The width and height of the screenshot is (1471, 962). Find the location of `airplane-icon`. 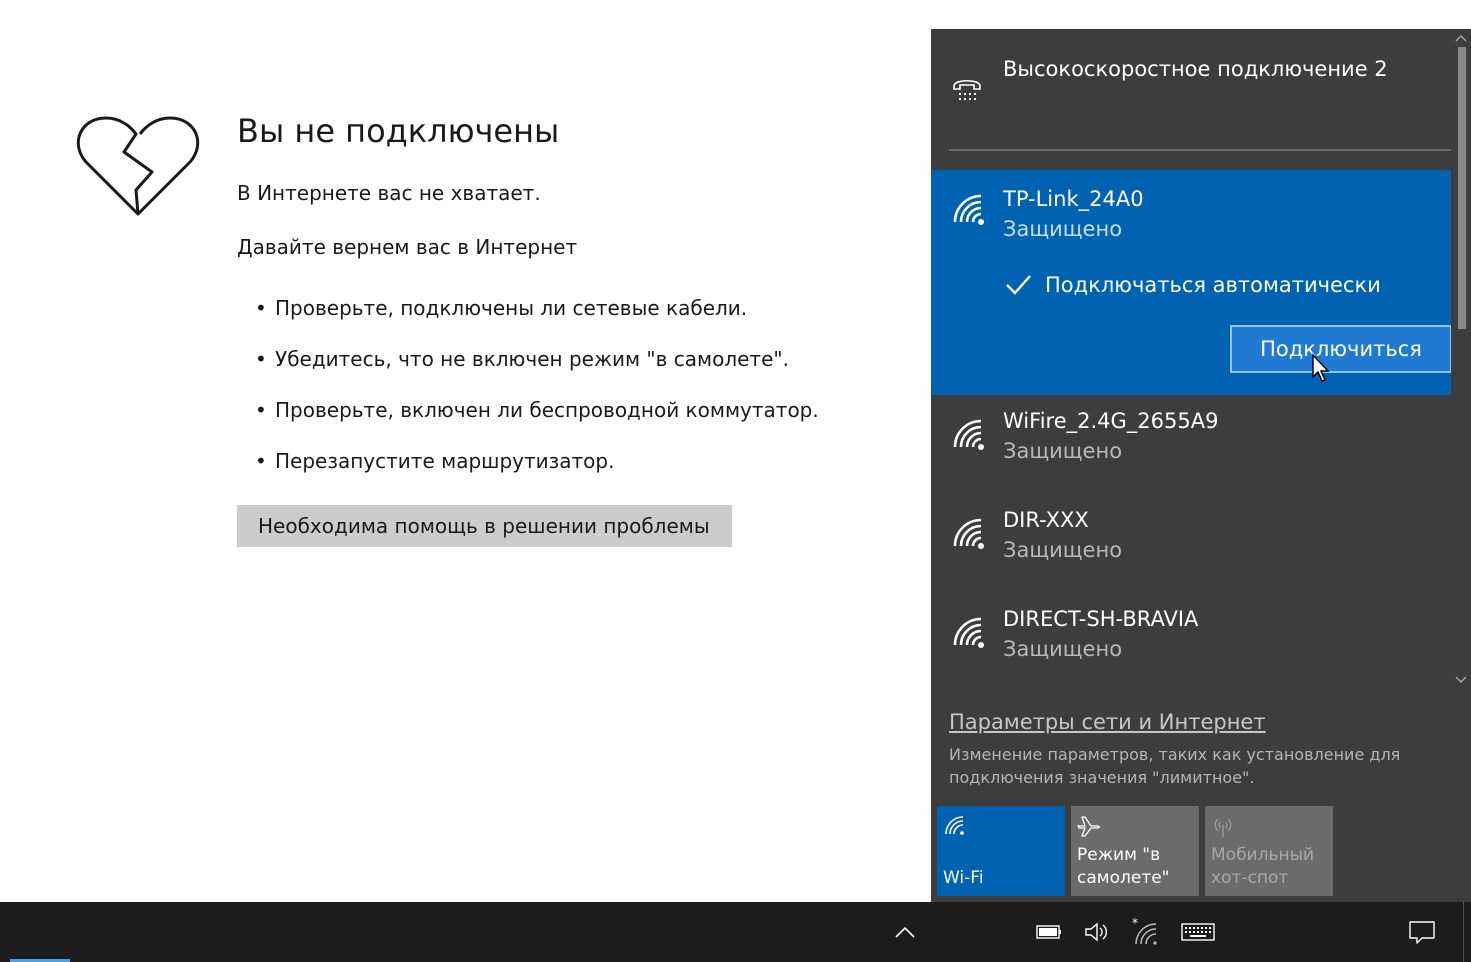

airplane-icon is located at coordinates (1088, 826).